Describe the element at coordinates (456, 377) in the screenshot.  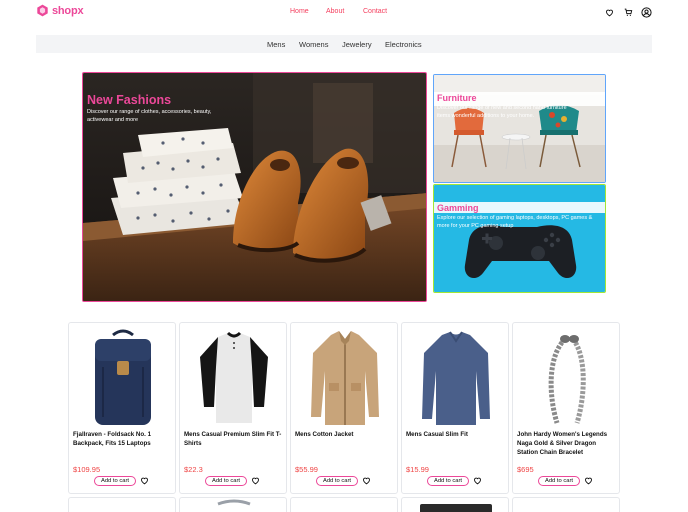
I see `product-image-longsleeve` at that location.